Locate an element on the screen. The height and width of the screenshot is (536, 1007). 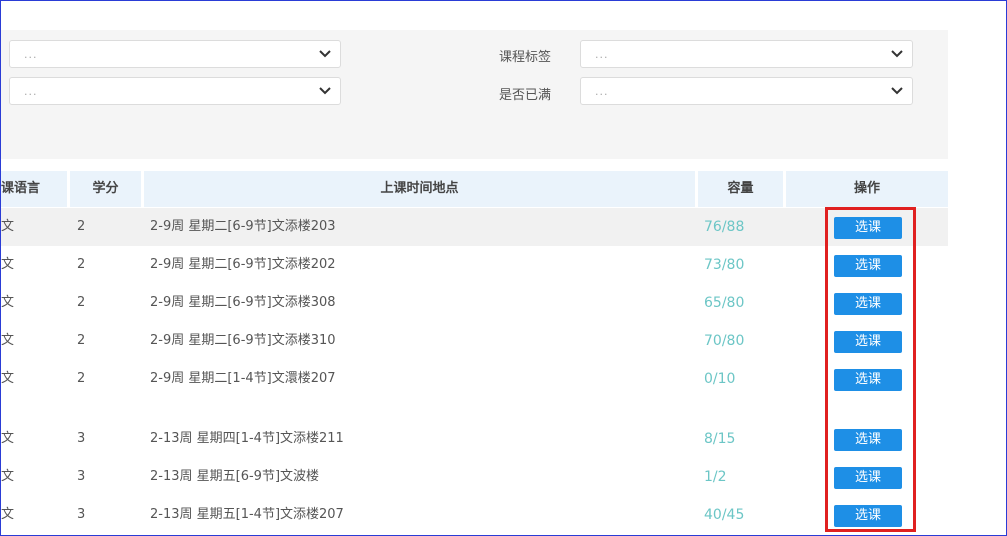
table-row: 文 2 2-9周 星期二[6-9节]文添楼308 65/80 选课 is located at coordinates (474, 303).